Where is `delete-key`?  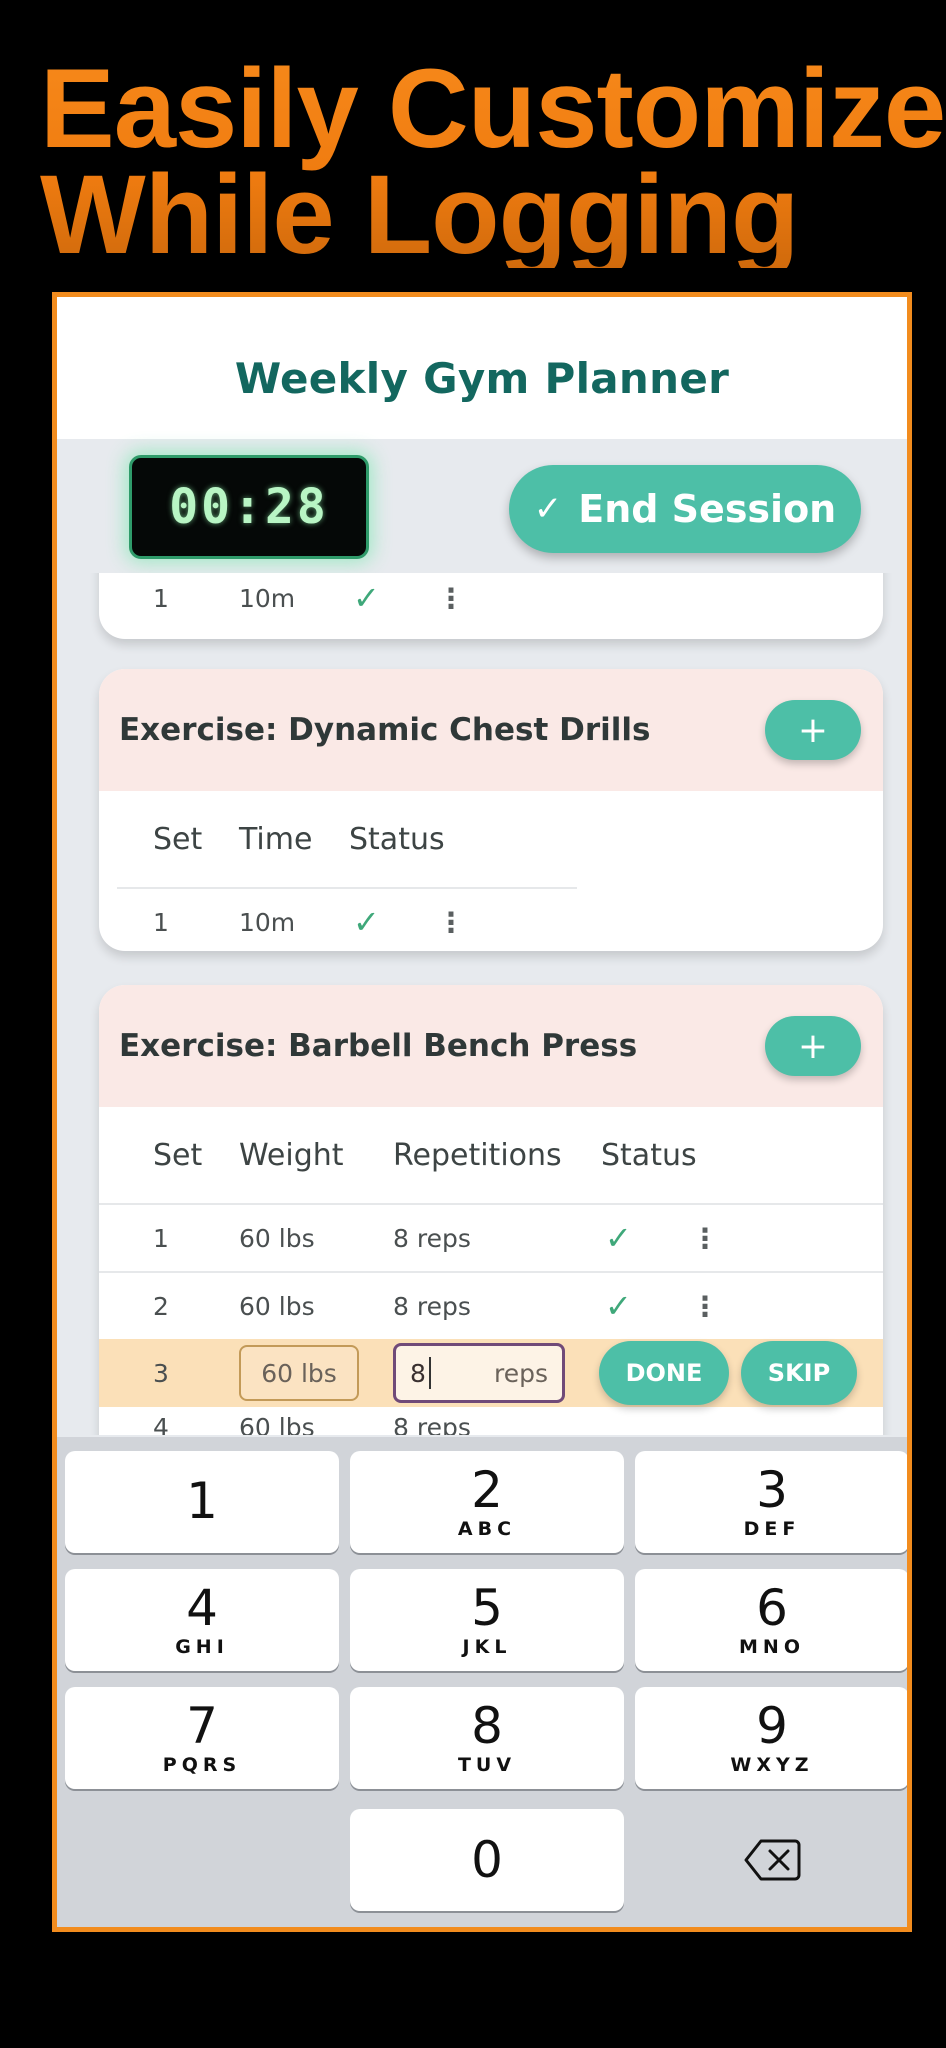
delete-key is located at coordinates (771, 1860).